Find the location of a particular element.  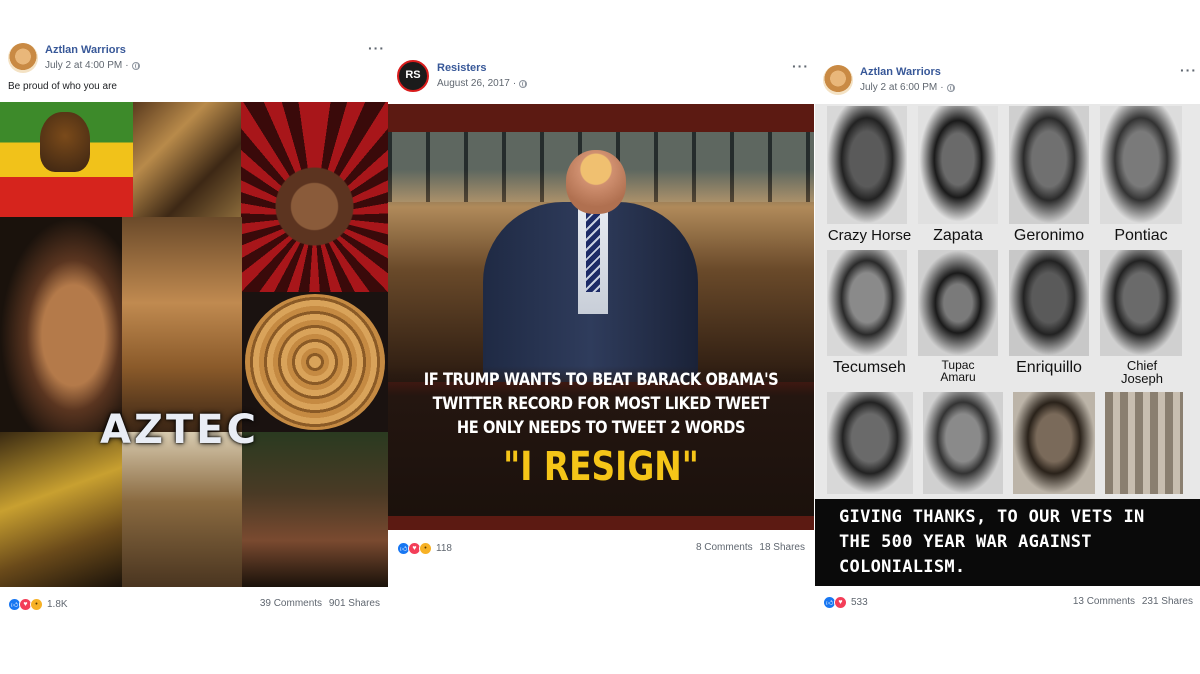

aztec-title: AZTEC is located at coordinates (179, 430).